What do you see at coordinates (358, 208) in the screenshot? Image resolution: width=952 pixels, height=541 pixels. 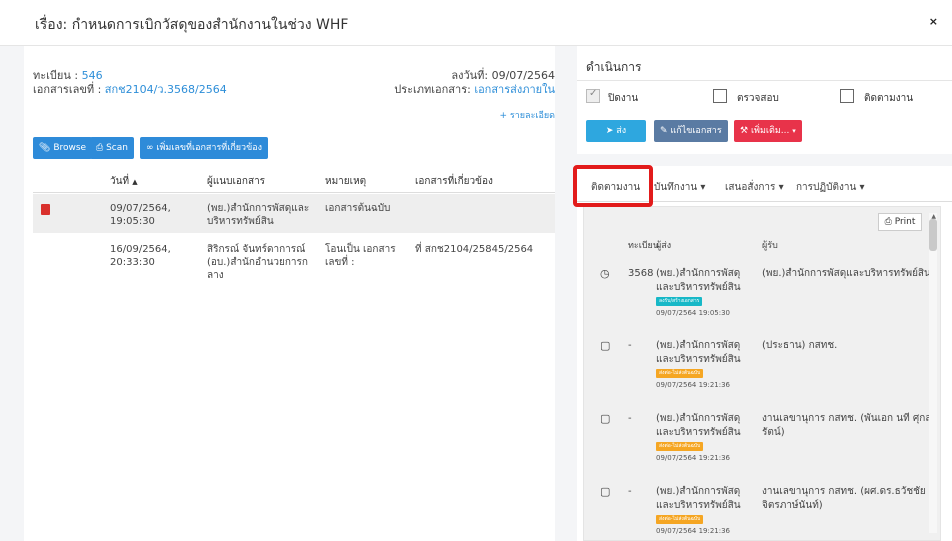 I see `row-note: เอกสารต้นฉบับ` at bounding box center [358, 208].